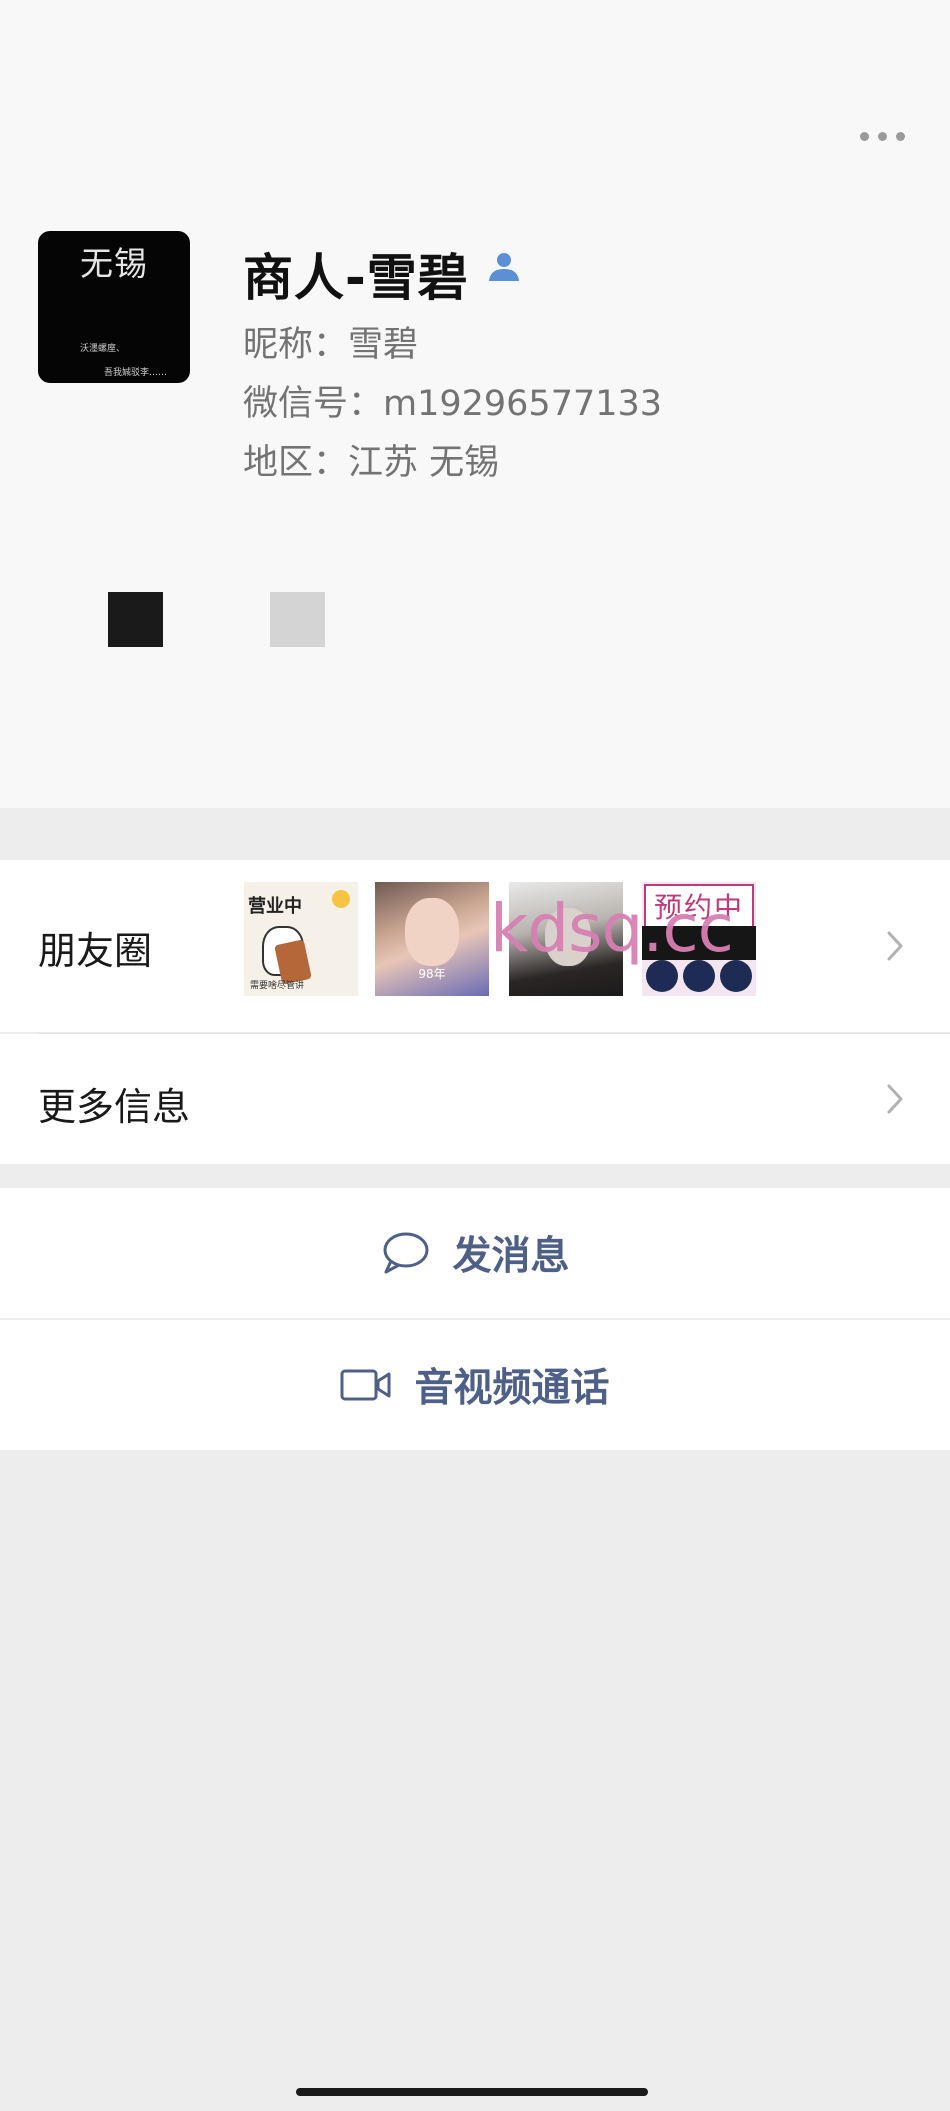 The width and height of the screenshot is (950, 2111). I want to click on av-call-button: 音视频通话, so click(475, 1385).